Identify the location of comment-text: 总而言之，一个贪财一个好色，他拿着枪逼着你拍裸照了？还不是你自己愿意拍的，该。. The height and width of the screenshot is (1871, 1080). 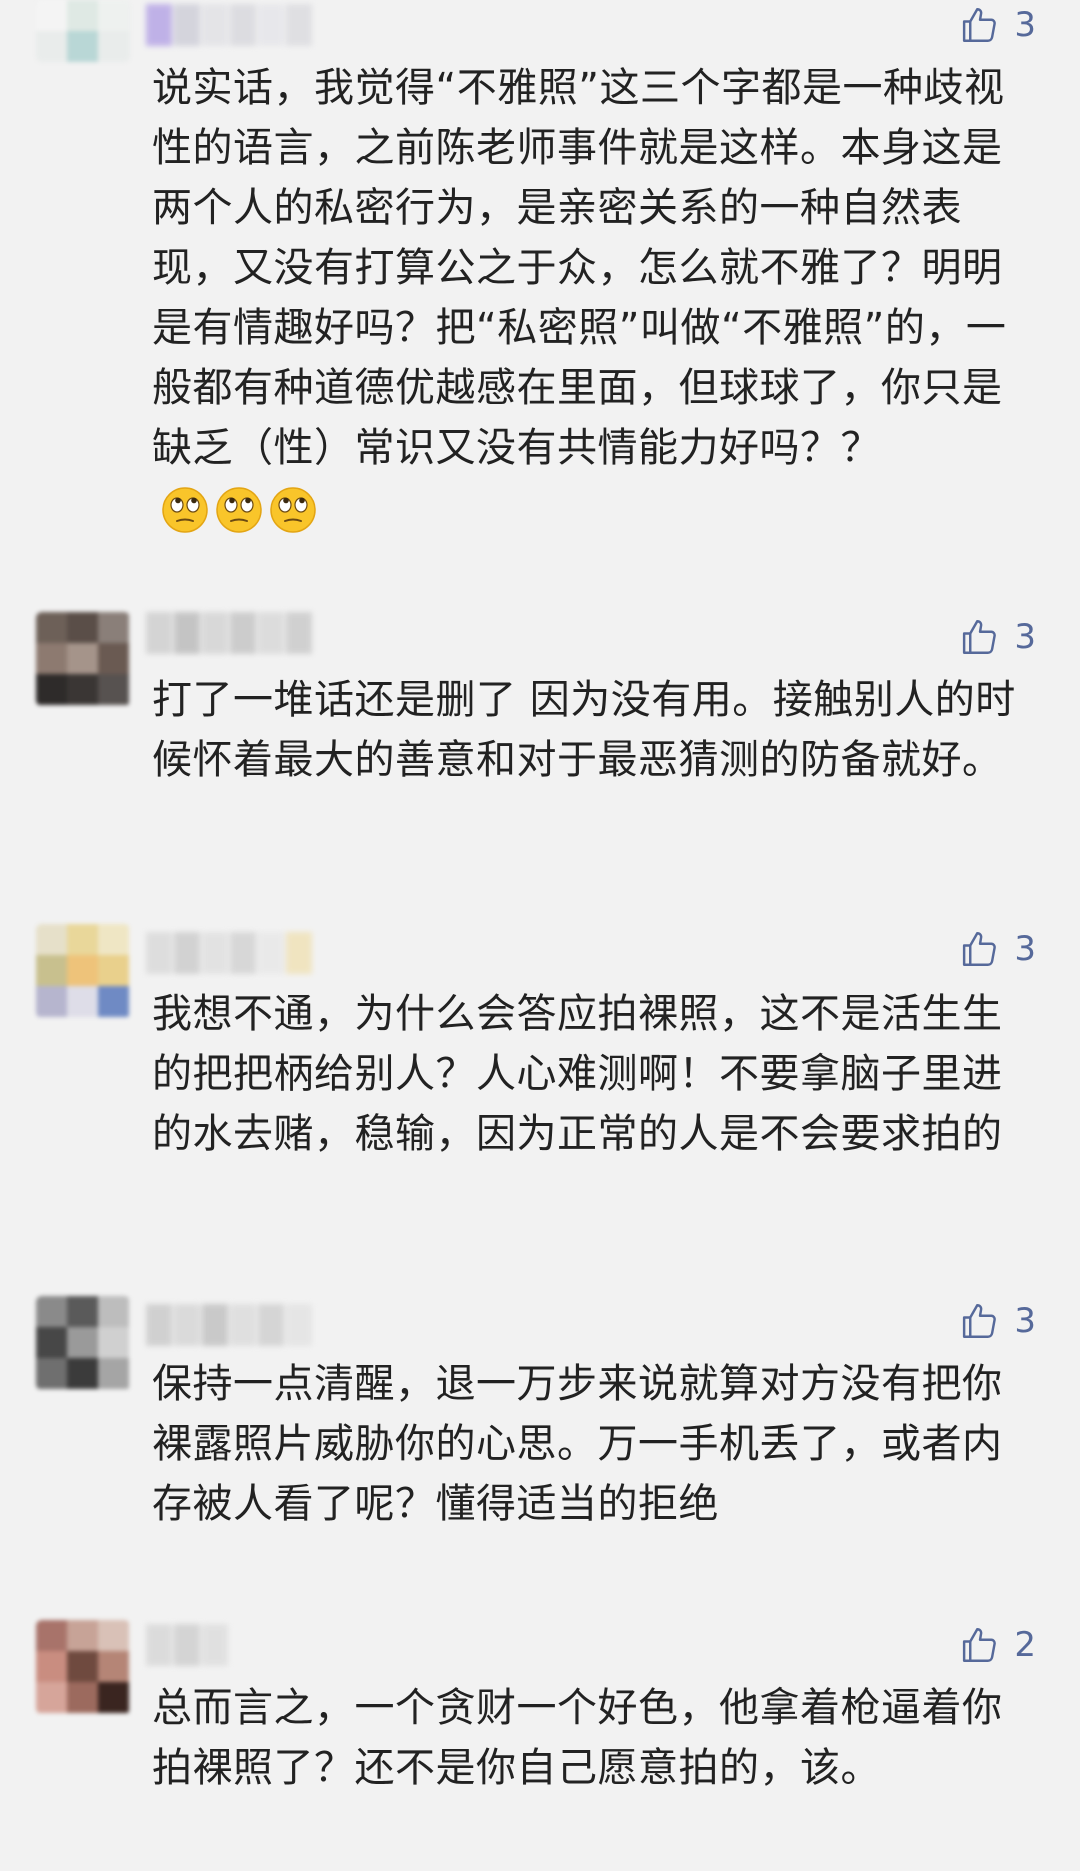
(577, 1738).